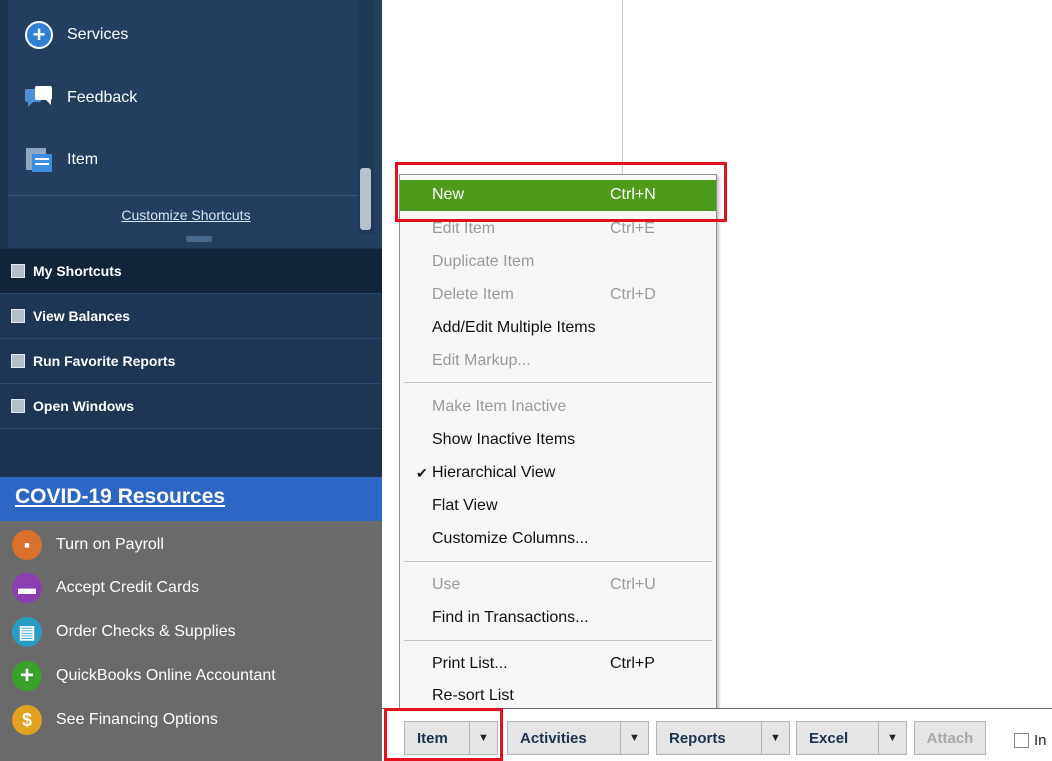 The width and height of the screenshot is (1052, 761). Describe the element at coordinates (191, 271) in the screenshot. I see `nav-my-shortcuts: My Shortcuts` at that location.